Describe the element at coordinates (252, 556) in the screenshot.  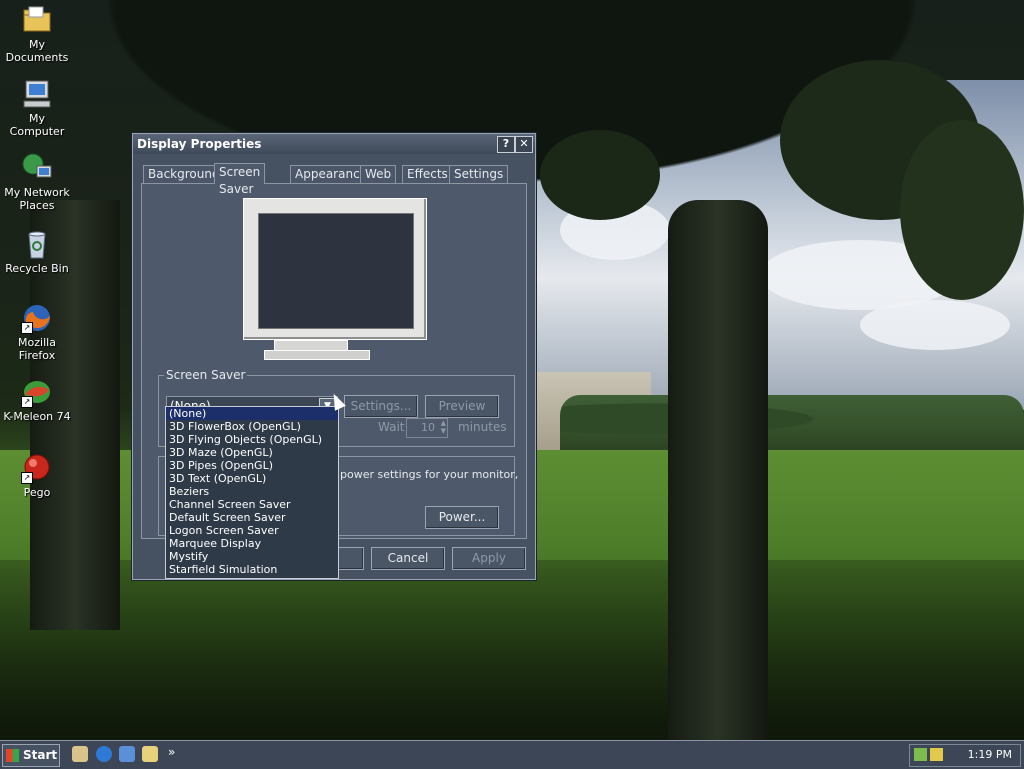
I see `dropdown-option: Mystify` at that location.